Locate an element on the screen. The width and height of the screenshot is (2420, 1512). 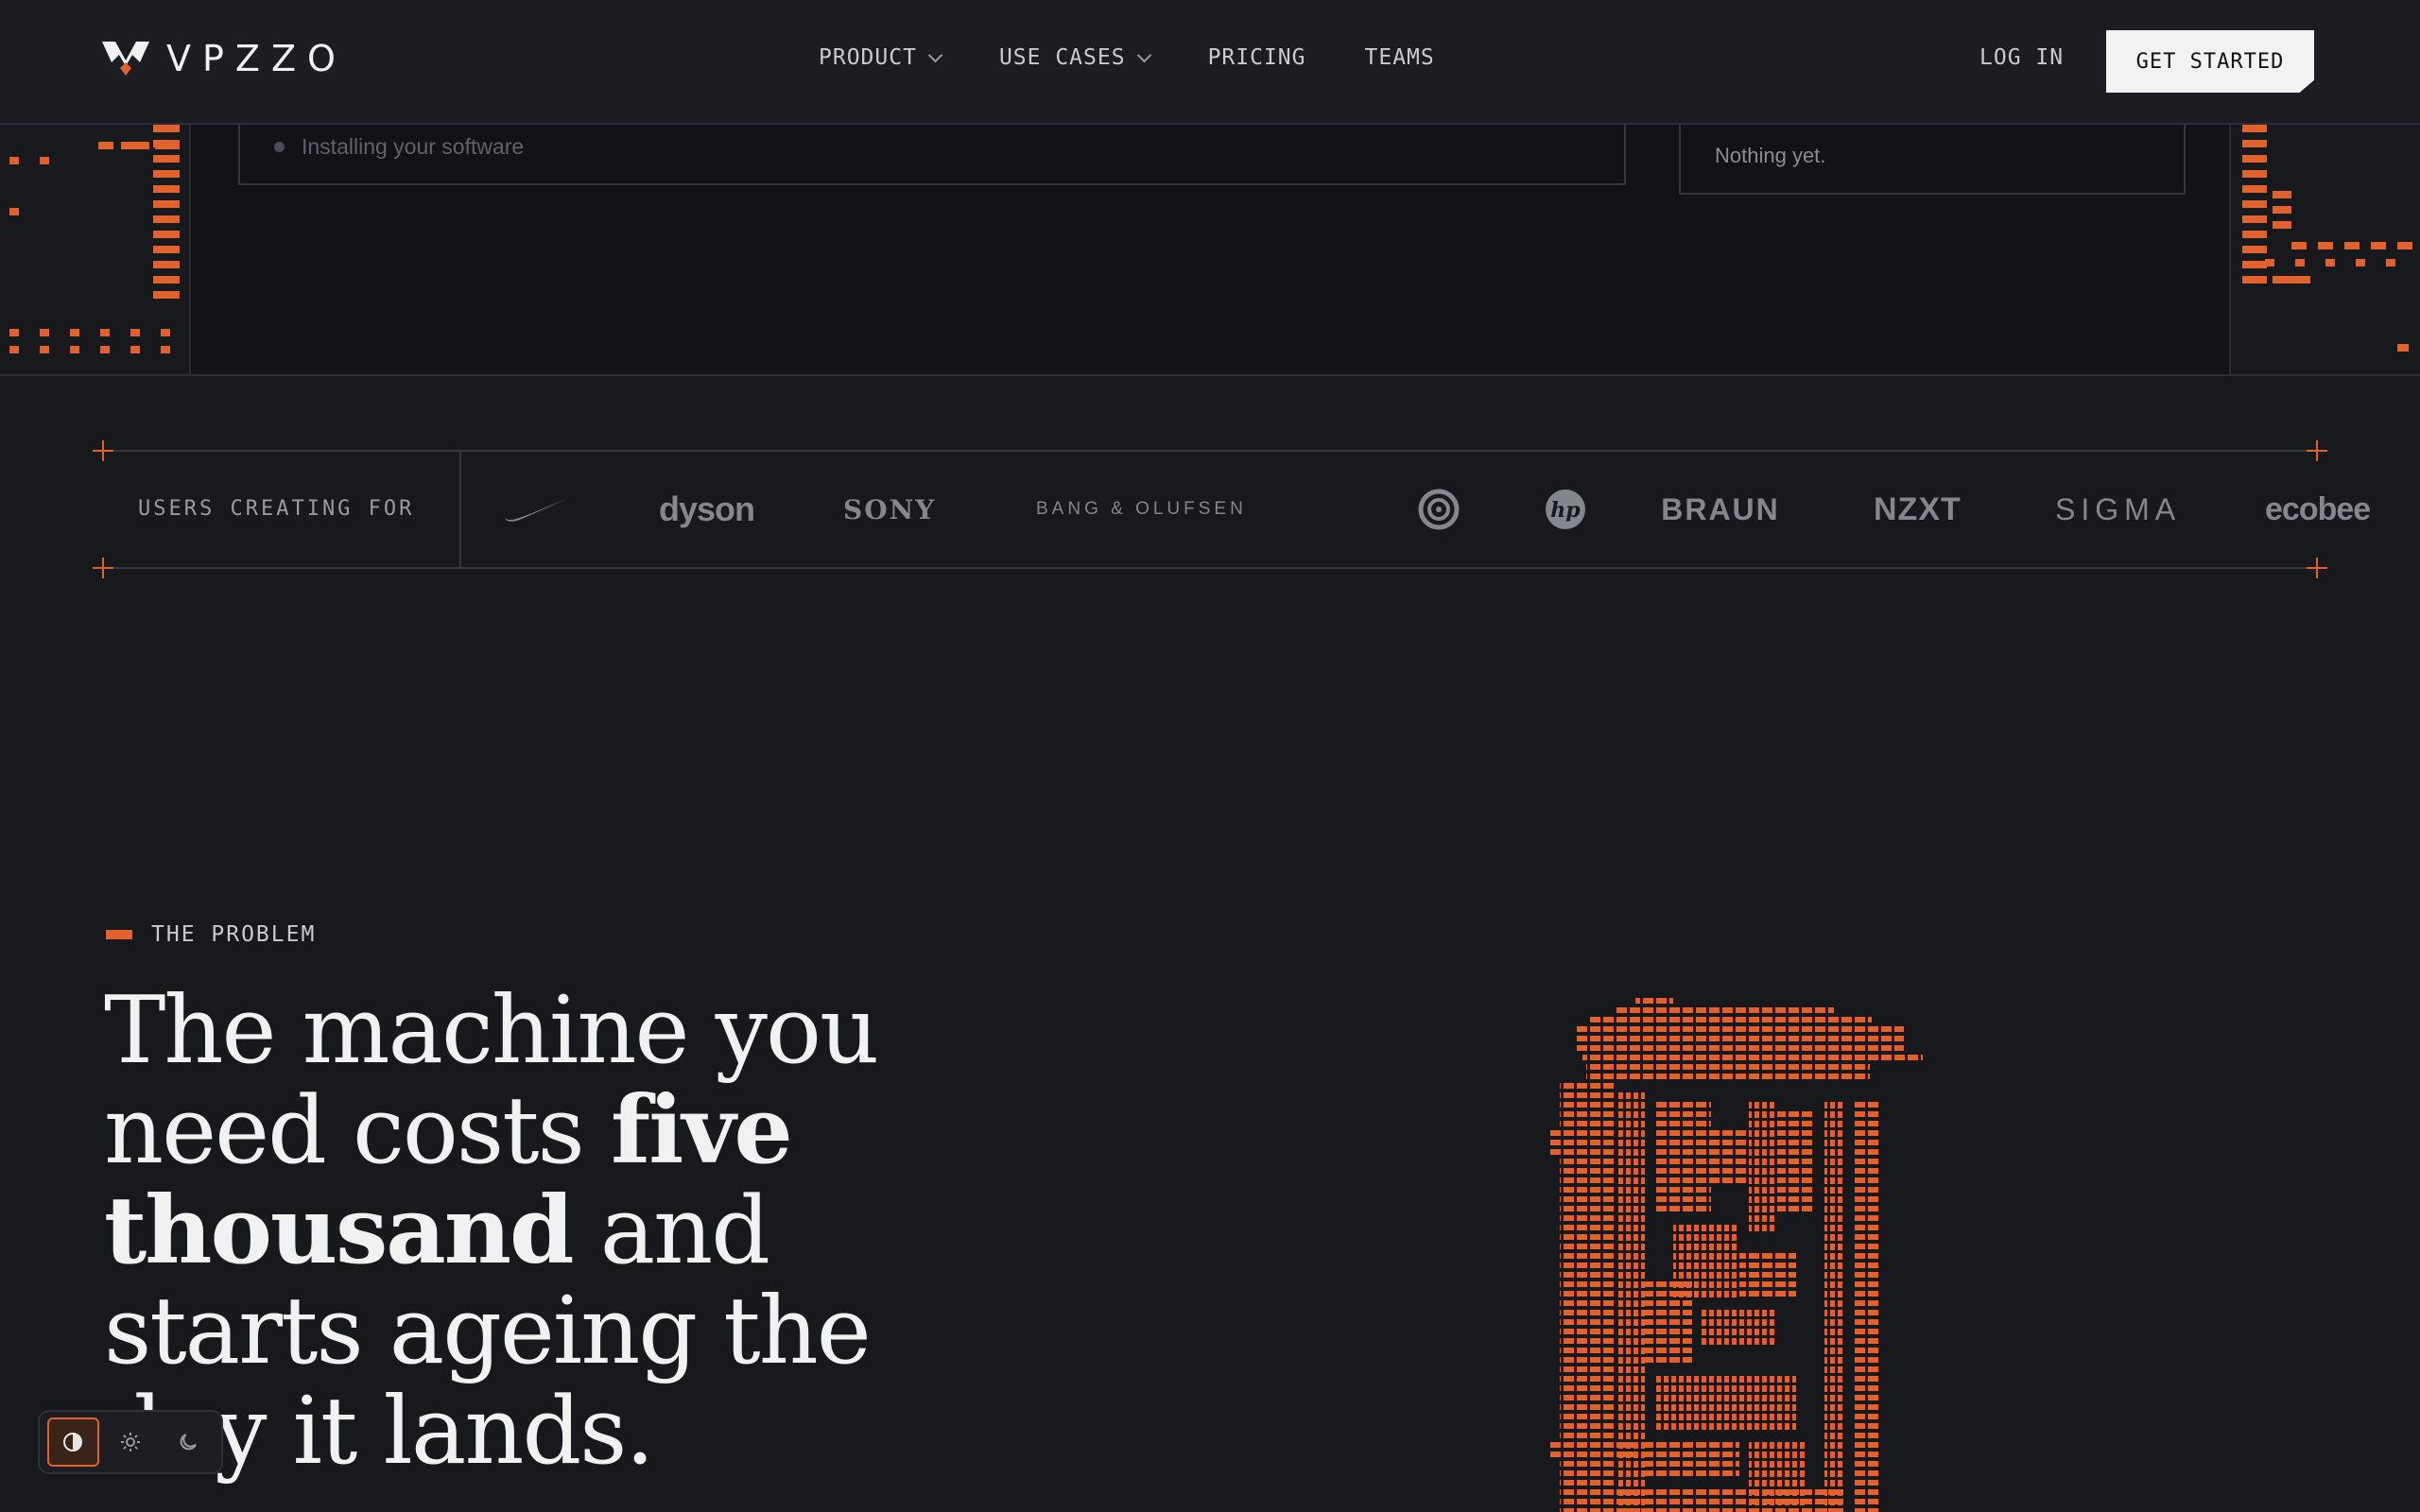
bullet-icon is located at coordinates (279, 147).